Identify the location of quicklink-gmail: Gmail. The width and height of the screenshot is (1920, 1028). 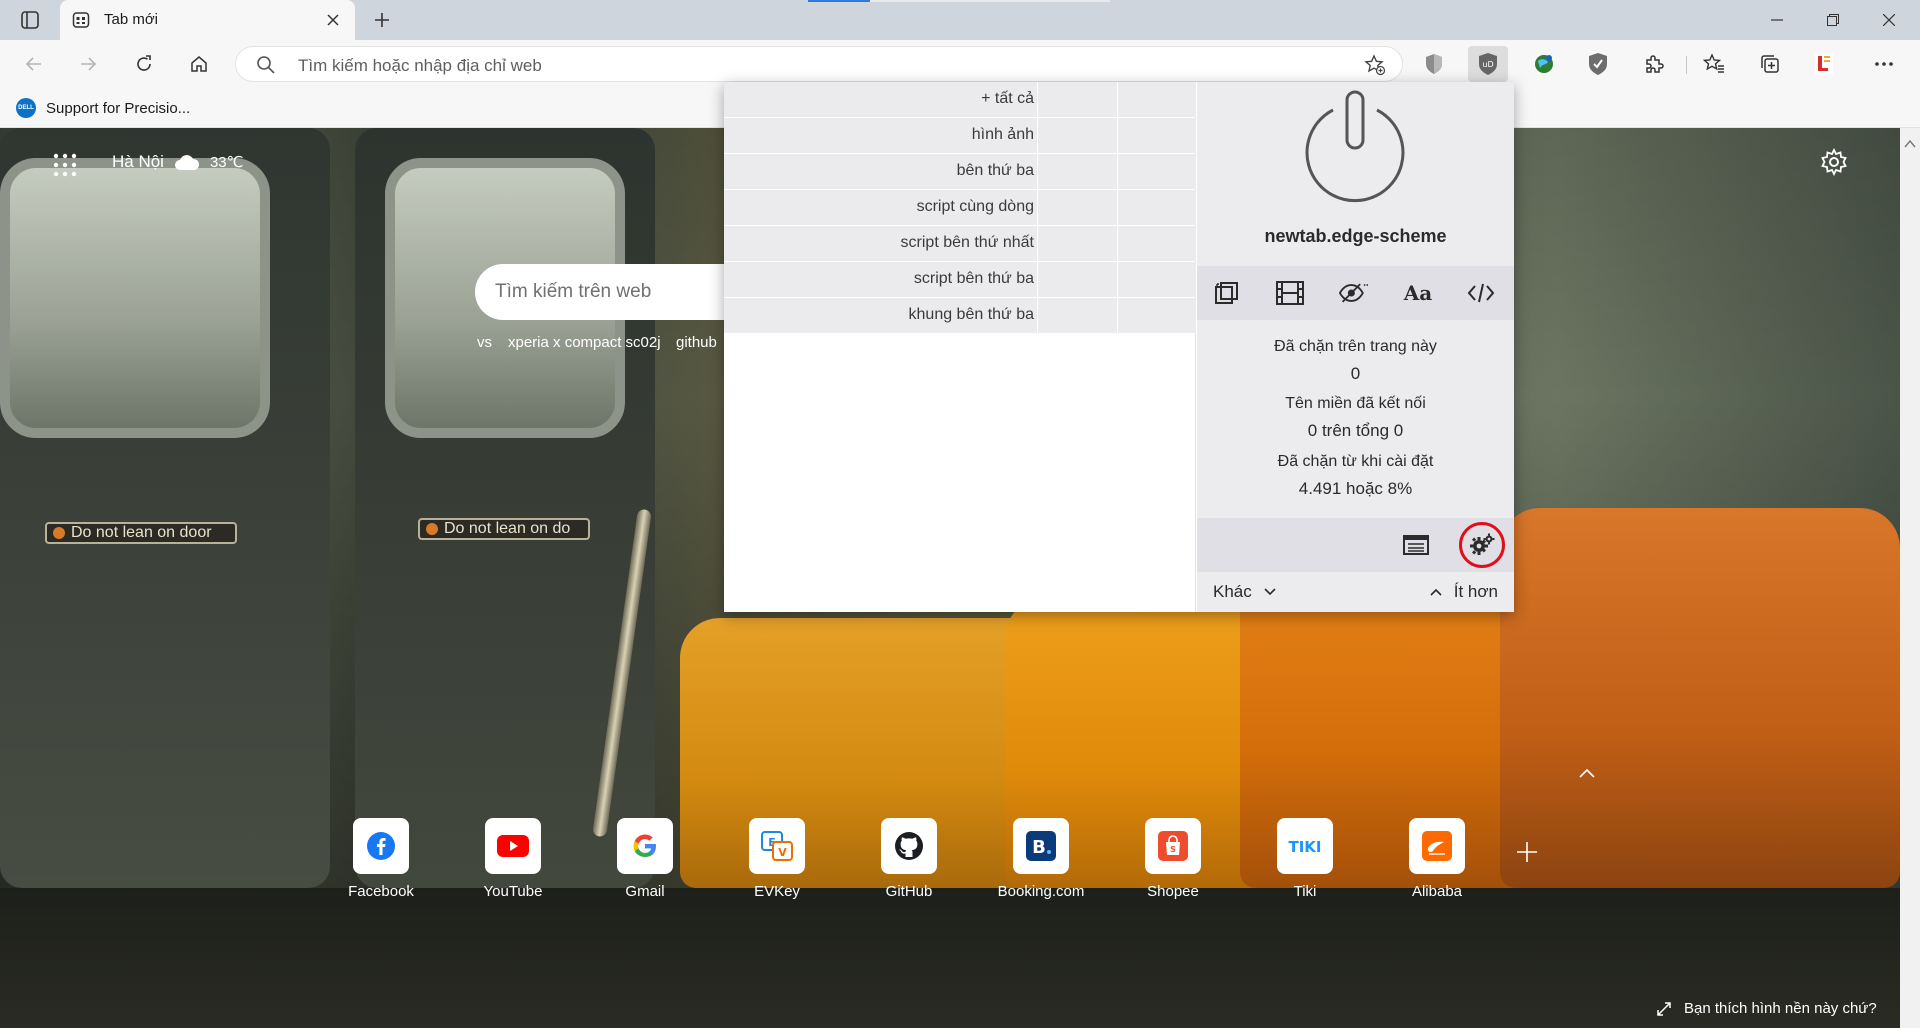
(645, 859).